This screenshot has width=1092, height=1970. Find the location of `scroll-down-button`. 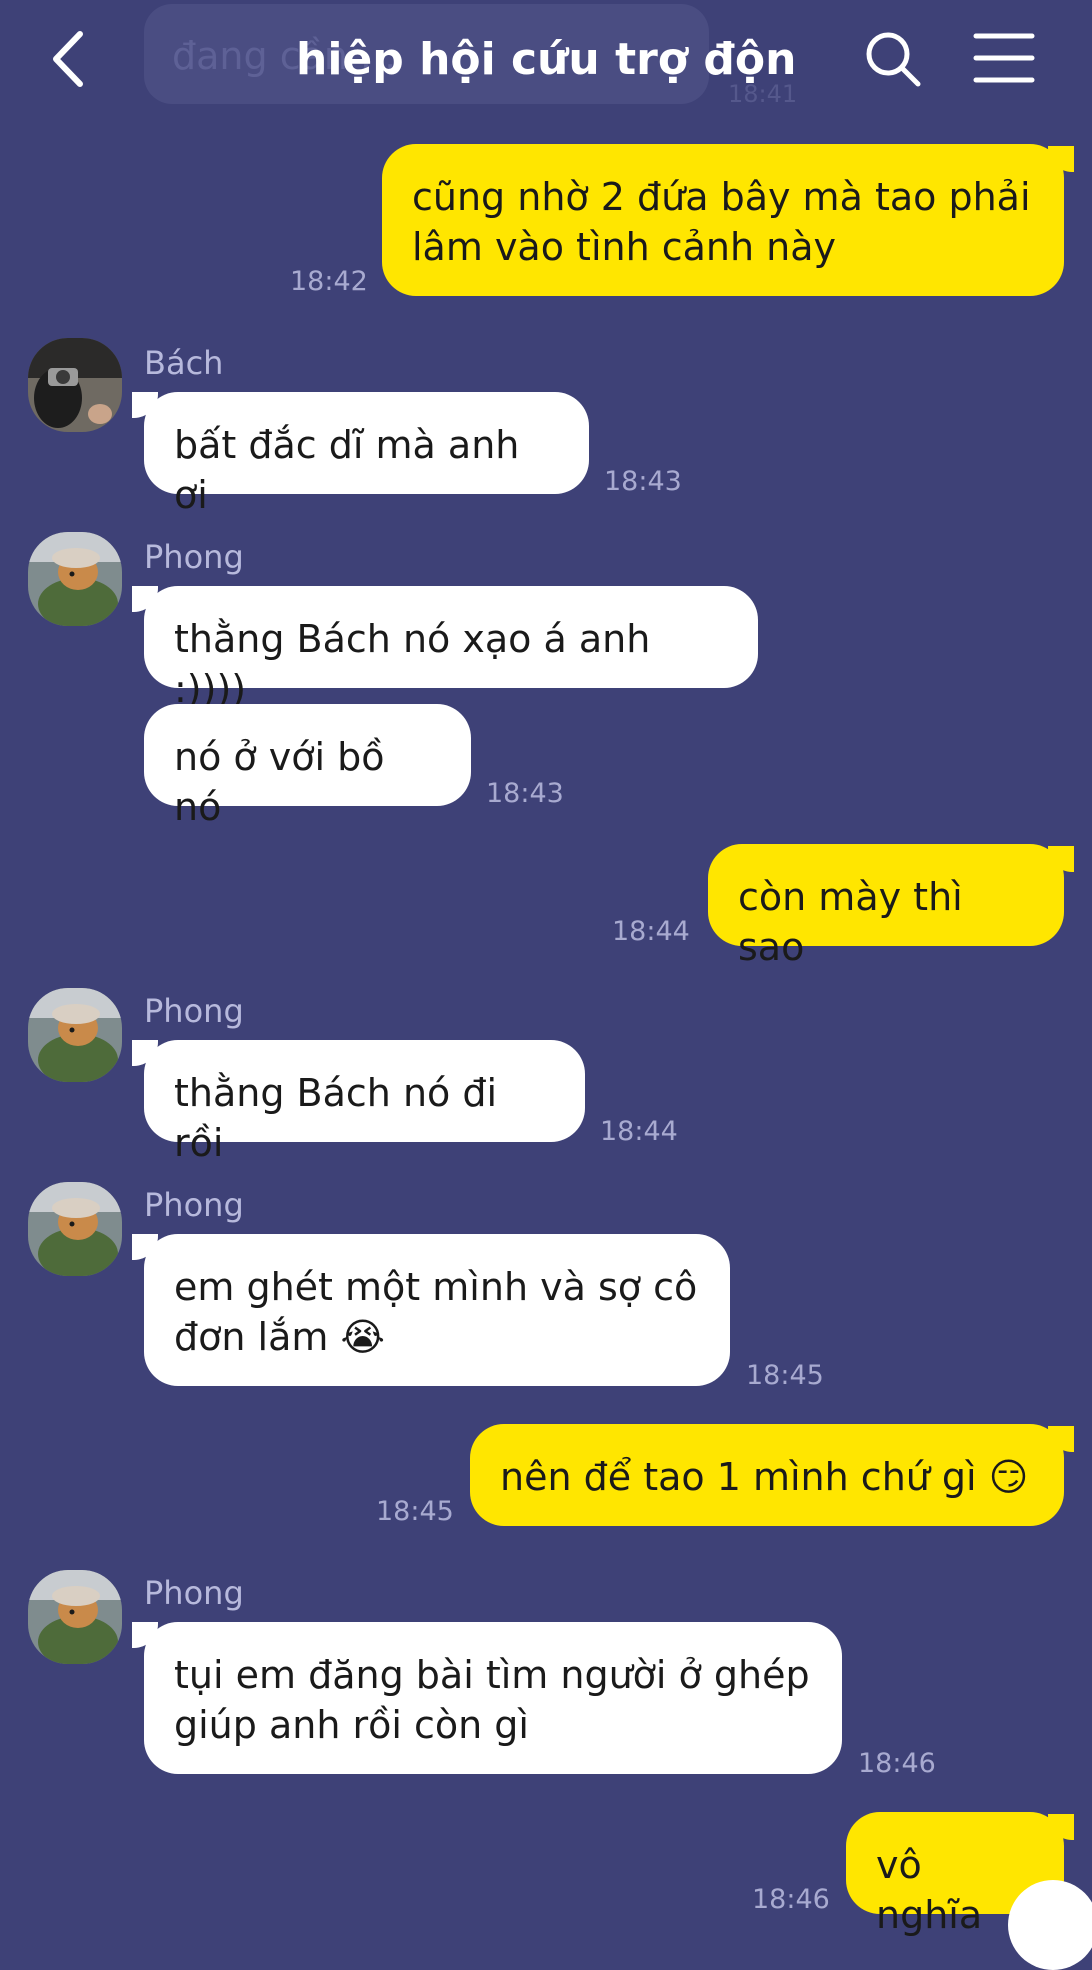

scroll-down-button is located at coordinates (1050, 1925).